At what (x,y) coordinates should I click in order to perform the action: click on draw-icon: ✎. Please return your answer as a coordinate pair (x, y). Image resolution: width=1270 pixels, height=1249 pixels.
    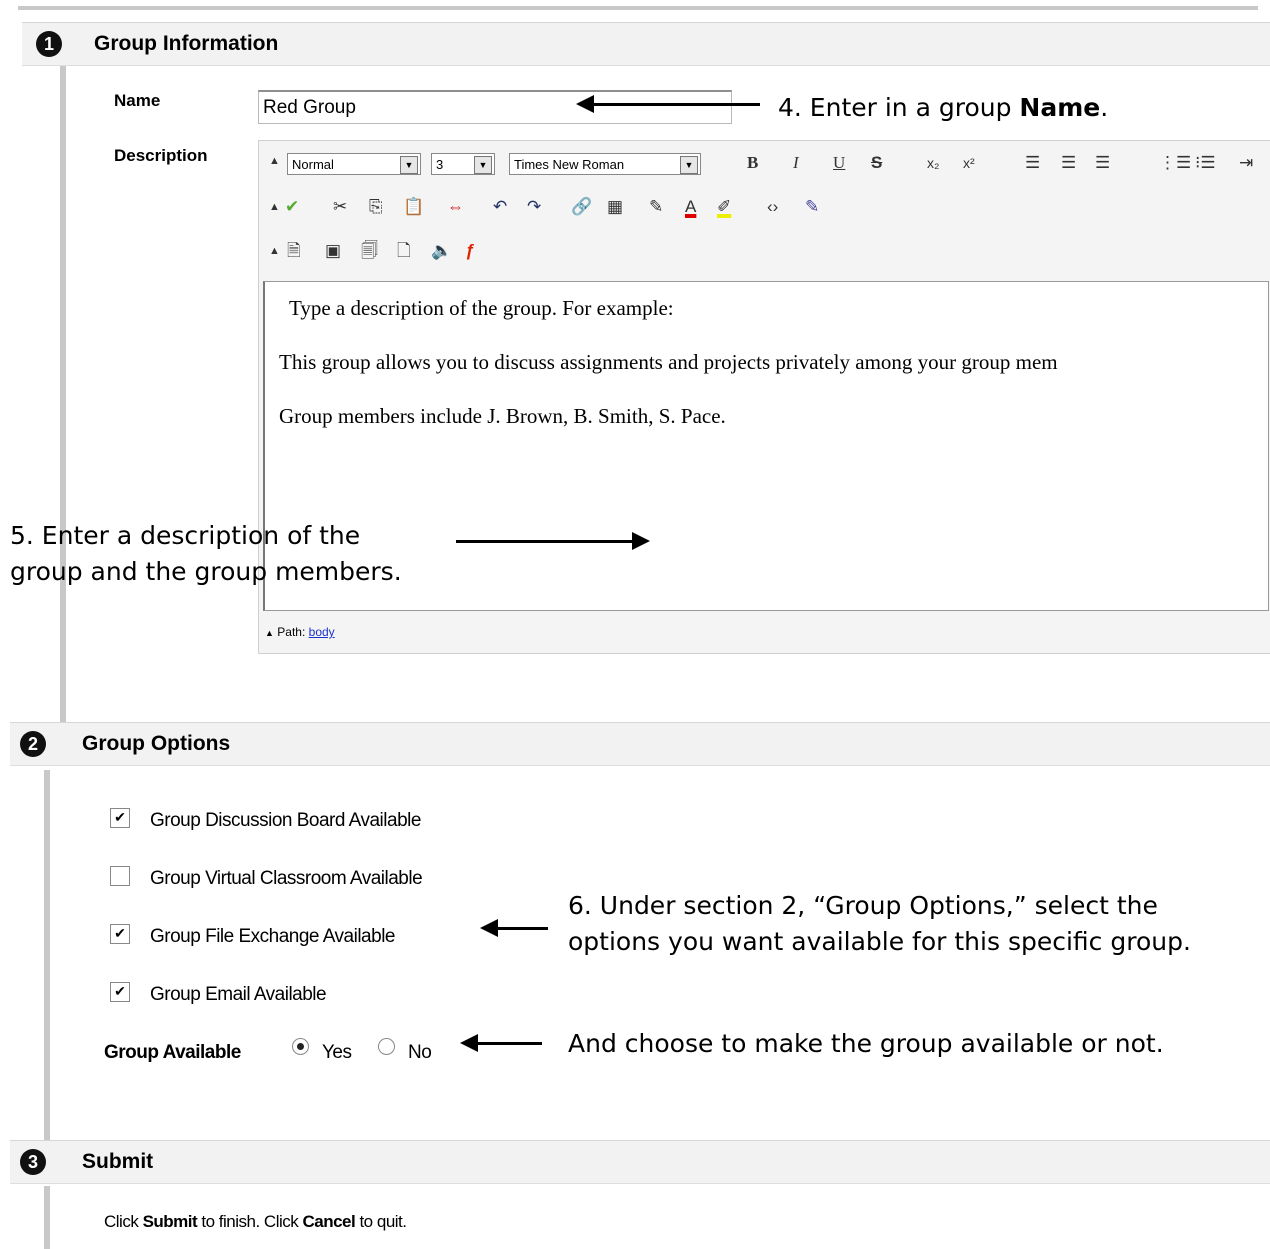
    Looking at the image, I should click on (656, 207).